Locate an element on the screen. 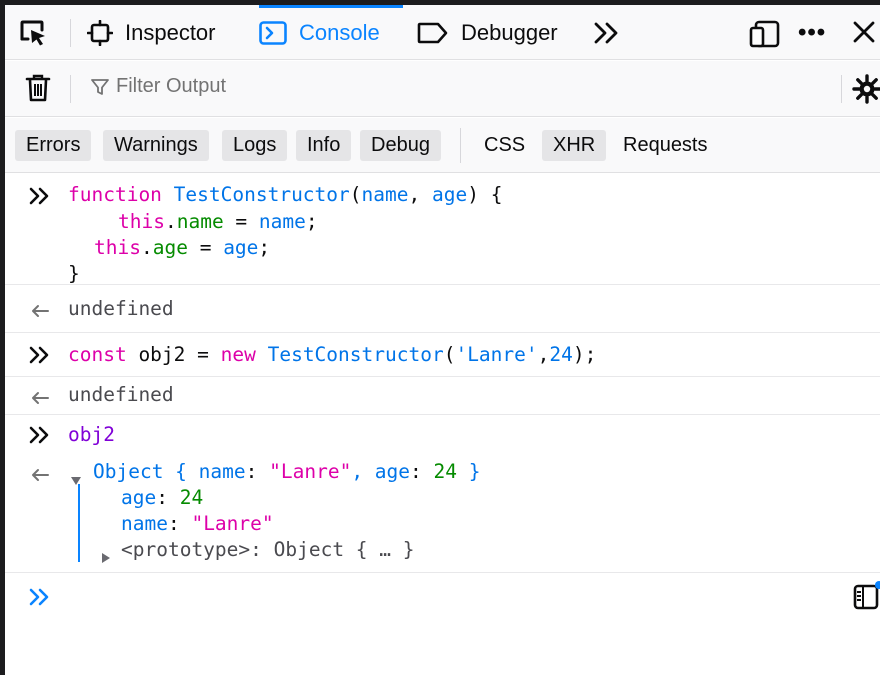 Image resolution: width=880 pixels, height=675 pixels. devtools-toolbar: Inspector Console Debugger ••• is located at coordinates (442, 32).